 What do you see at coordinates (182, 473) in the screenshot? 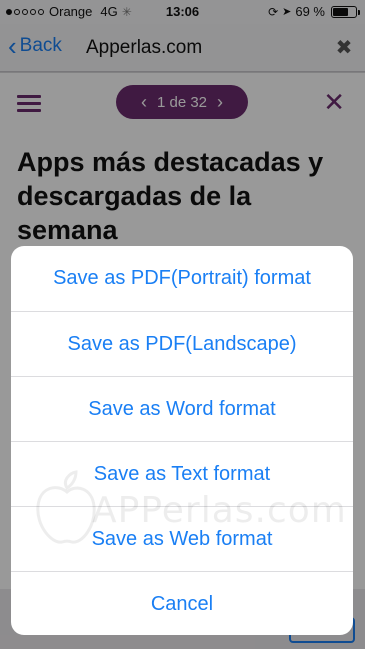
I see `save-text-button: Save as Text format` at bounding box center [182, 473].